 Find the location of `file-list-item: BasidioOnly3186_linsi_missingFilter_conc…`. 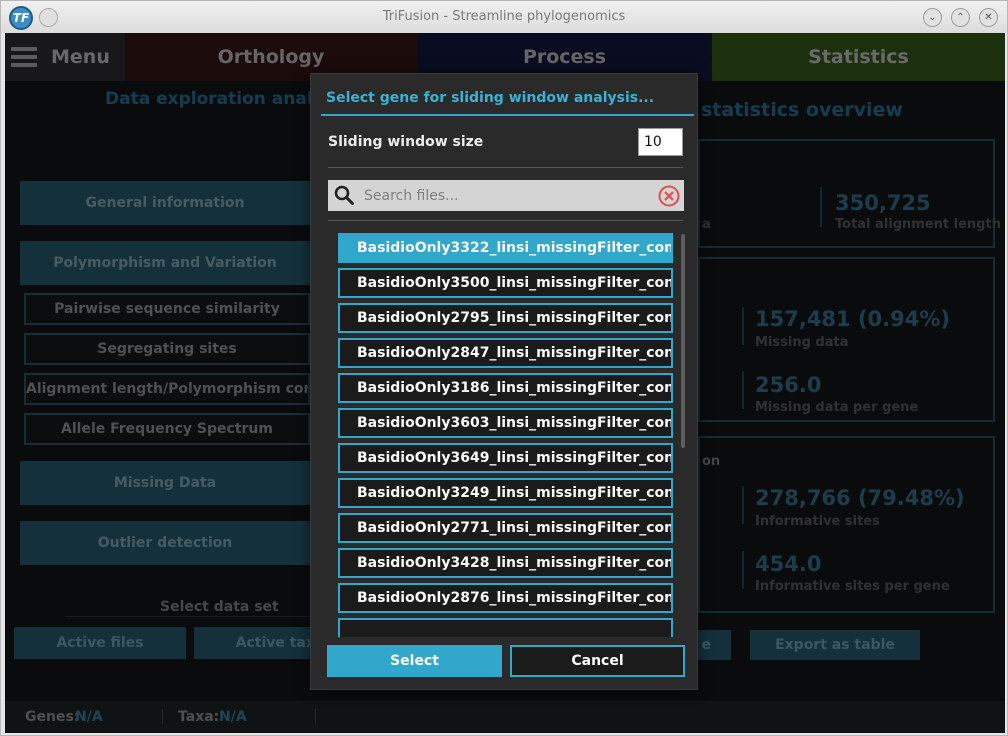

file-list-item: BasidioOnly3186_linsi_missingFilter_conc… is located at coordinates (505, 388).